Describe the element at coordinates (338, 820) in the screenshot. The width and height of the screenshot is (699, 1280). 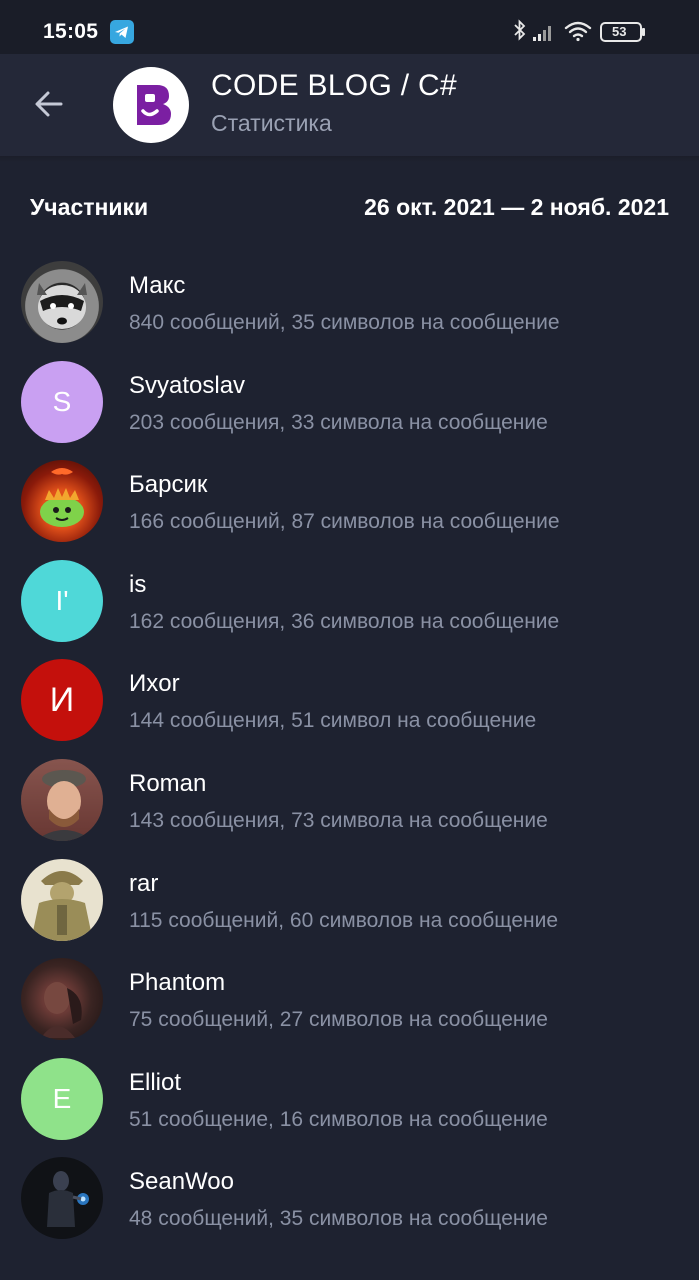
I see `member-stats: 143 сообщения, 73 символа на сообщение` at that location.